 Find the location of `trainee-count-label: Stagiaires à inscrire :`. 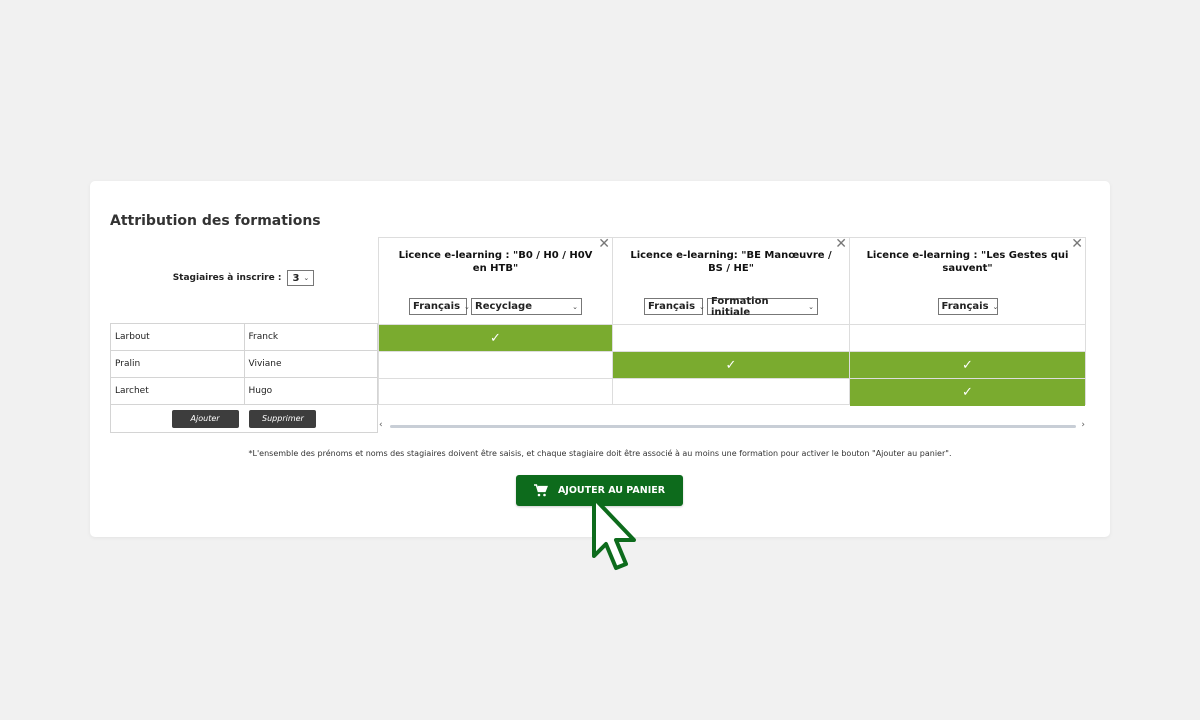

trainee-count-label: Stagiaires à inscrire : is located at coordinates (227, 278).